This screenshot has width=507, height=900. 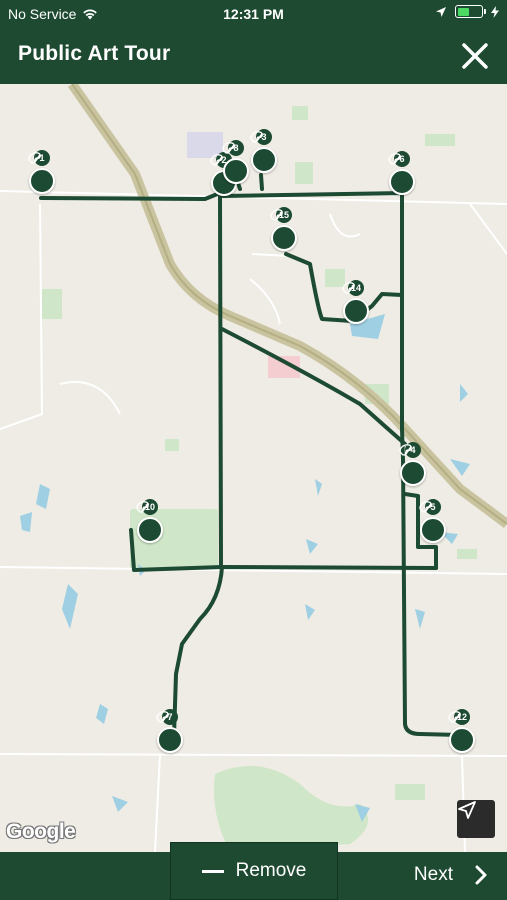 I want to click on tour-stop-10: 10, so click(x=150, y=521).